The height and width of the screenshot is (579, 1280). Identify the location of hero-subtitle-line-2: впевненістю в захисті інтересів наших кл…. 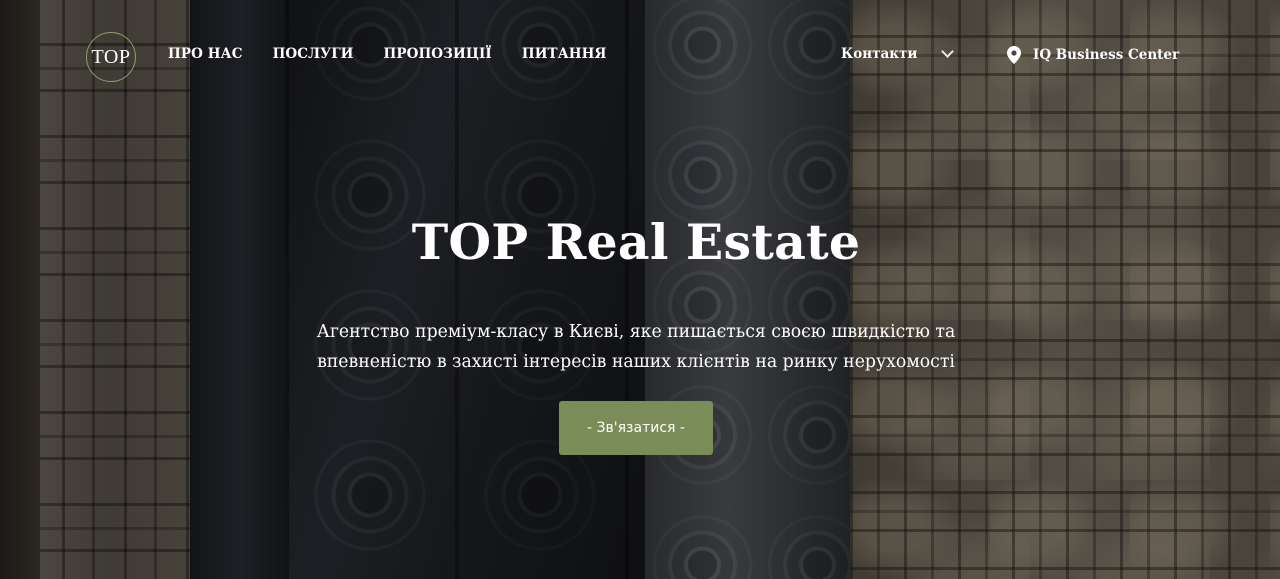
(636, 362).